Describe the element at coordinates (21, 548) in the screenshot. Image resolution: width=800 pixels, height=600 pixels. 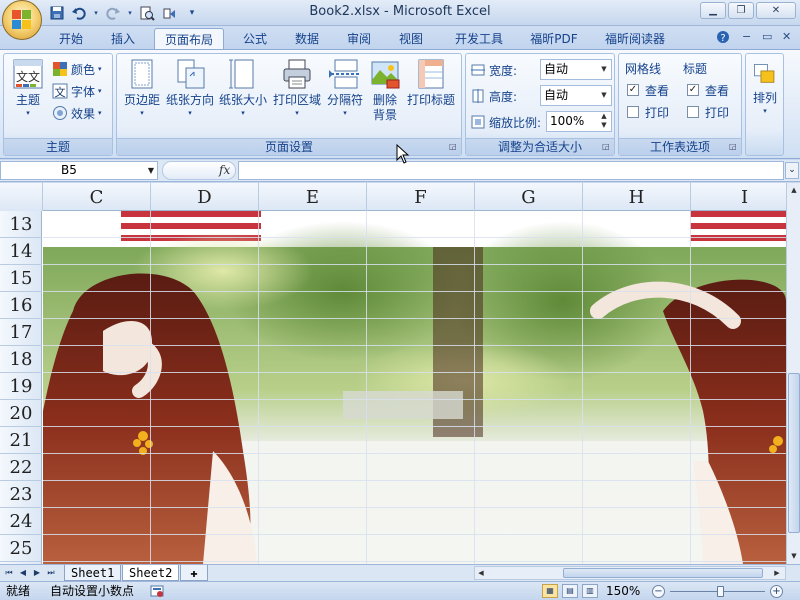
I see `row-header-25: 25` at that location.